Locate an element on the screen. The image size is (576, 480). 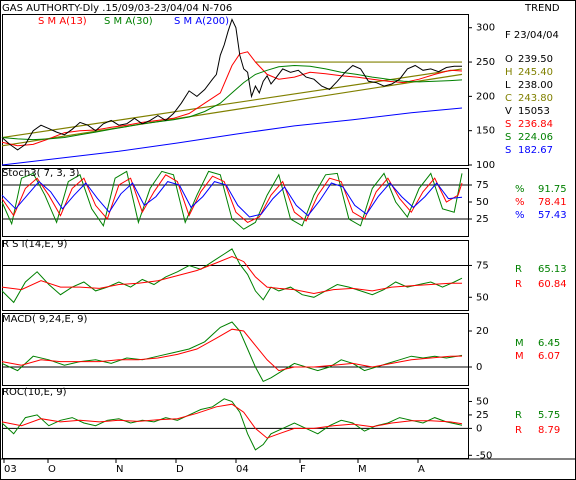
y-tick-label-1: 25 is located at coordinates (482, 219).